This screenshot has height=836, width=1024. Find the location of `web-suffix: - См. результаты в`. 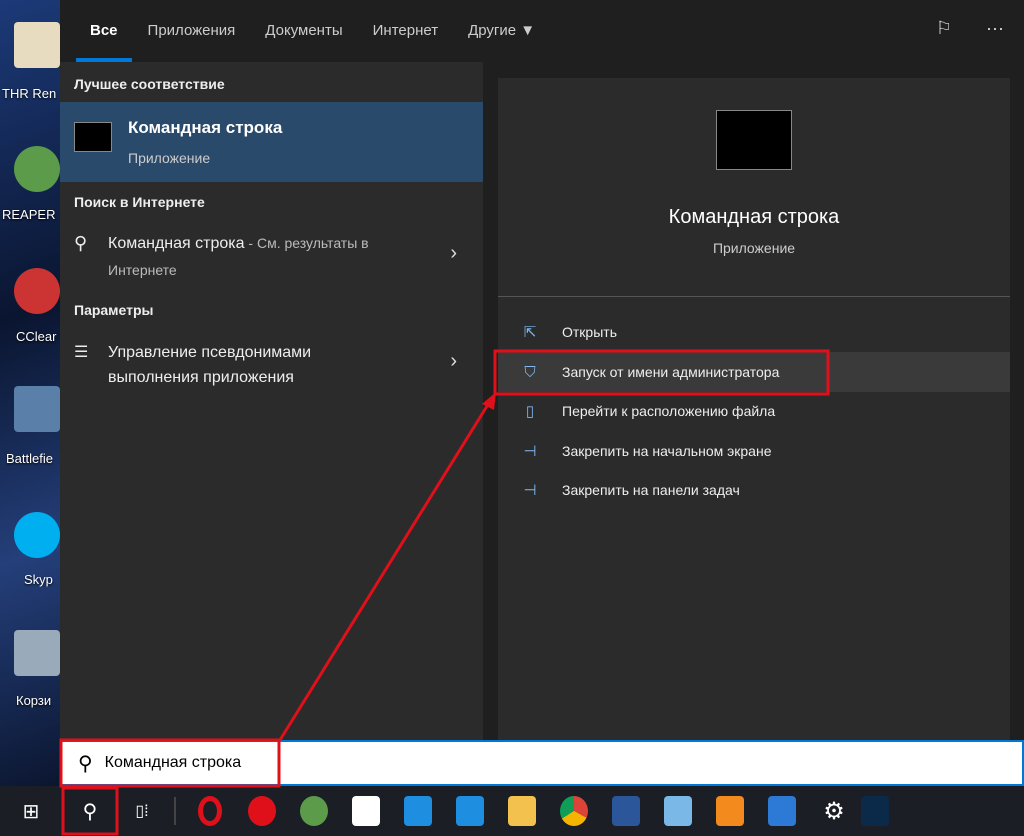

web-suffix: - См. результаты в is located at coordinates (306, 243).